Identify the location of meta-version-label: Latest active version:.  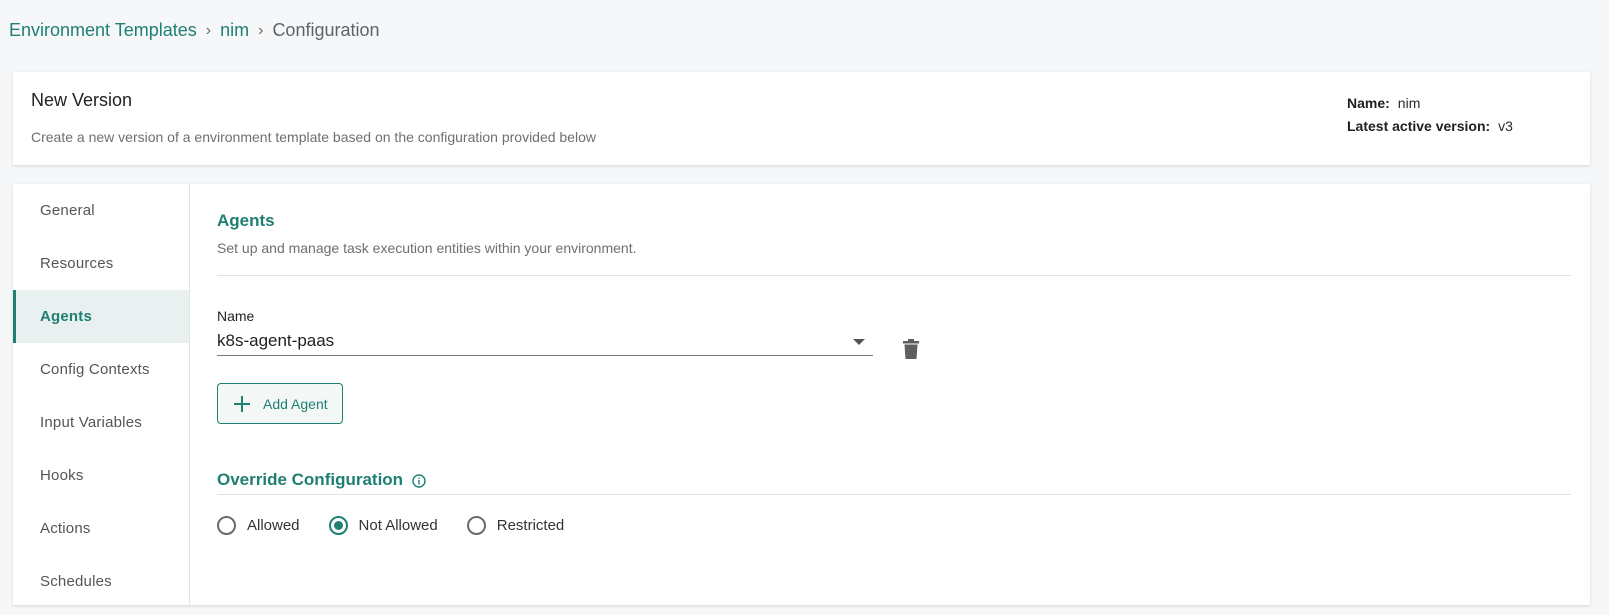
(1419, 126).